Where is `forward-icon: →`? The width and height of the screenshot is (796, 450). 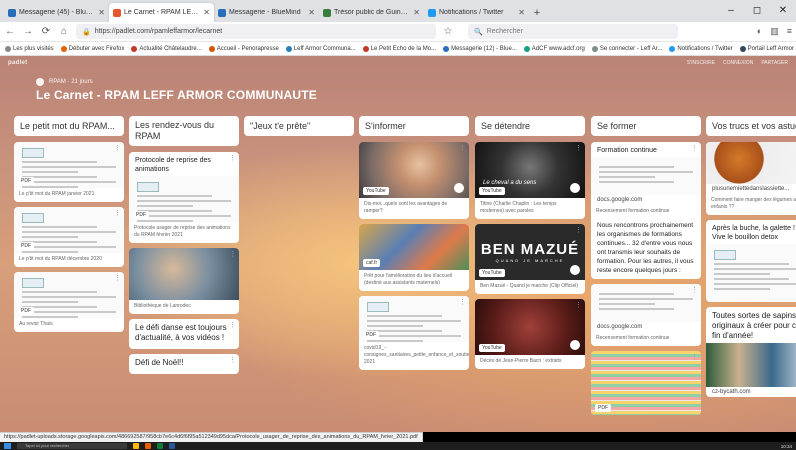
forward-icon: → is located at coordinates (28, 32).